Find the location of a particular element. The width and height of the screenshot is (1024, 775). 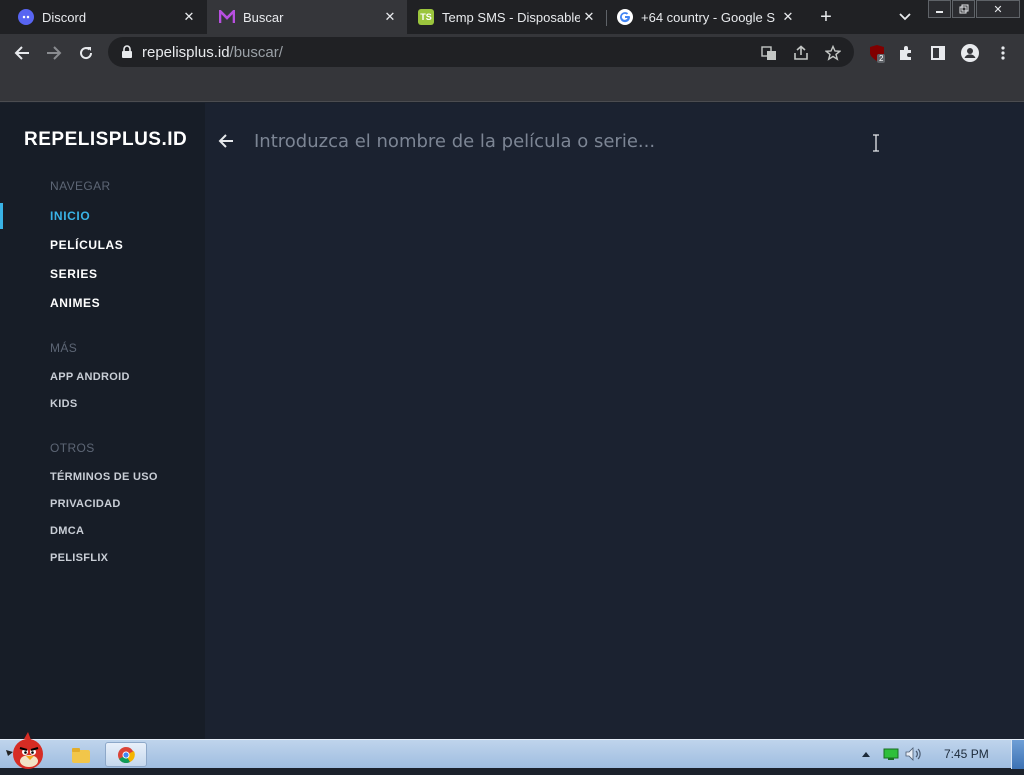

avatar-icon is located at coordinates (970, 53).